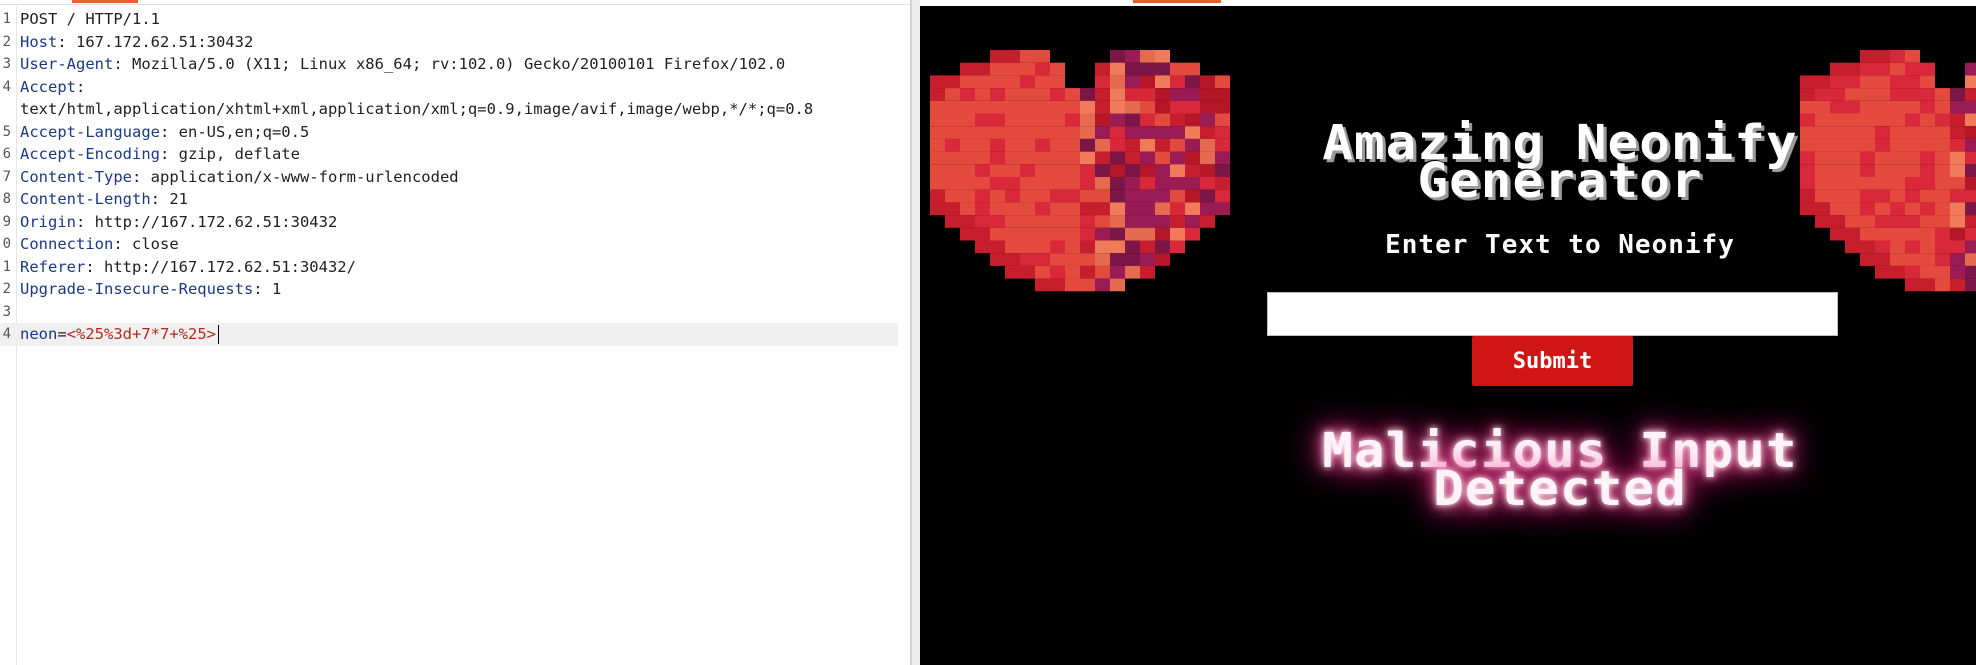  I want to click on request-line-text: Content-Length: 21, so click(104, 199).